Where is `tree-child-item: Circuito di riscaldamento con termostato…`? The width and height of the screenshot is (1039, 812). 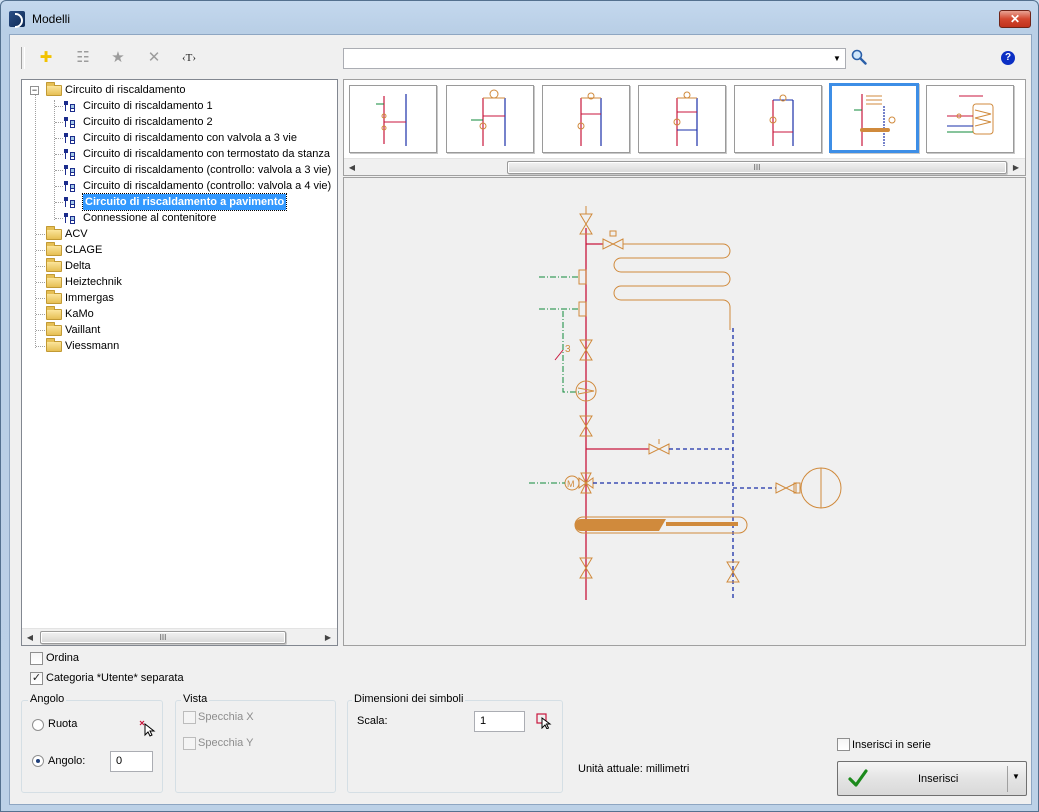
tree-child-item: Circuito di riscaldamento con termostato… is located at coordinates (177, 154).